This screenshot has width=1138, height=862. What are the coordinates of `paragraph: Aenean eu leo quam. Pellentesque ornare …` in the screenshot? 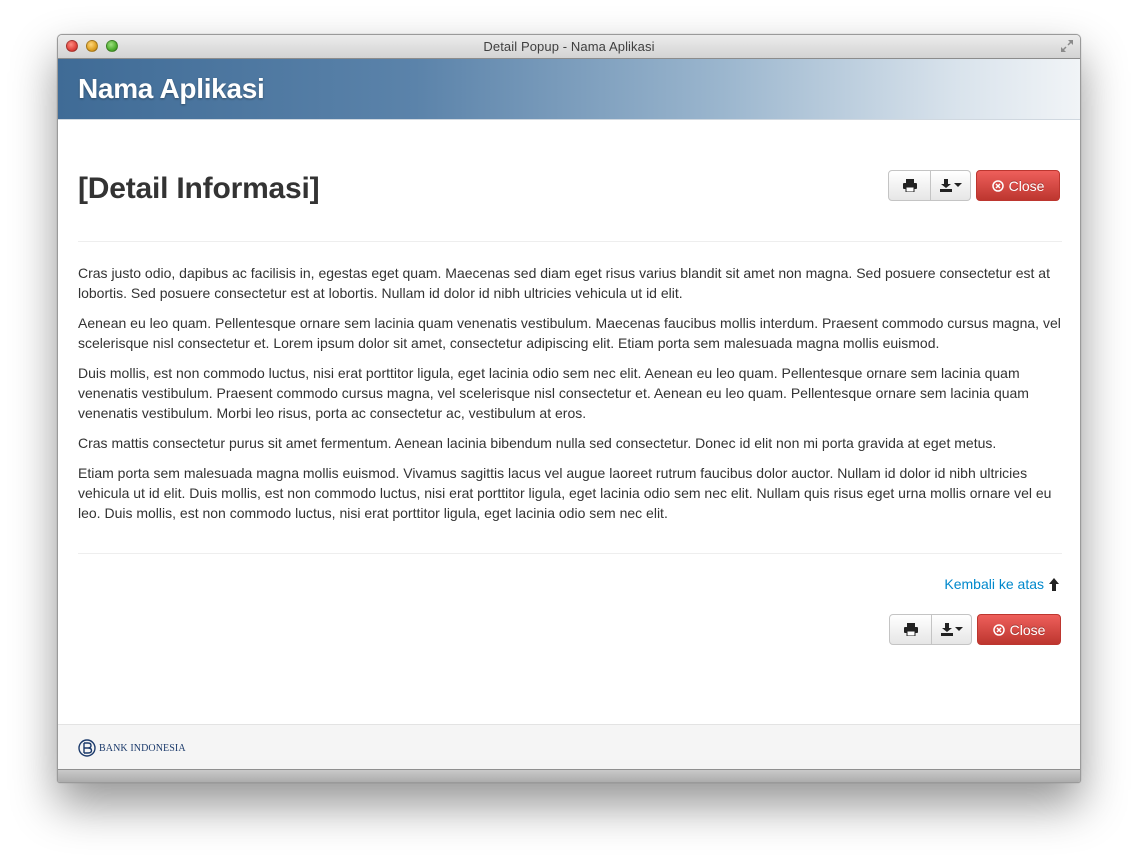 It's located at (569, 333).